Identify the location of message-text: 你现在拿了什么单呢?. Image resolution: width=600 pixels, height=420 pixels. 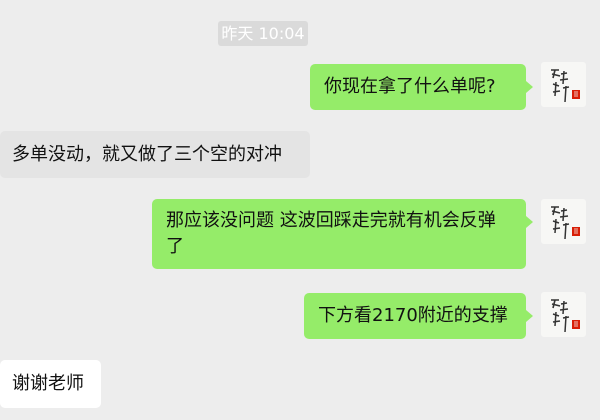
(410, 86).